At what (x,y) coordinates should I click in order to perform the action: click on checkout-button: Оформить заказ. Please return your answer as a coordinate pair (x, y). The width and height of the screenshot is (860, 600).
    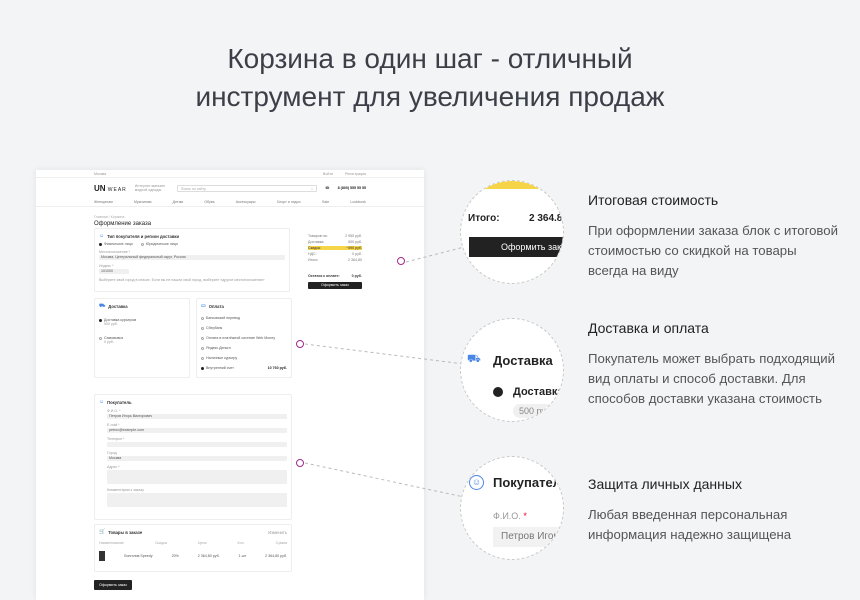
    Looking at the image, I should click on (516, 247).